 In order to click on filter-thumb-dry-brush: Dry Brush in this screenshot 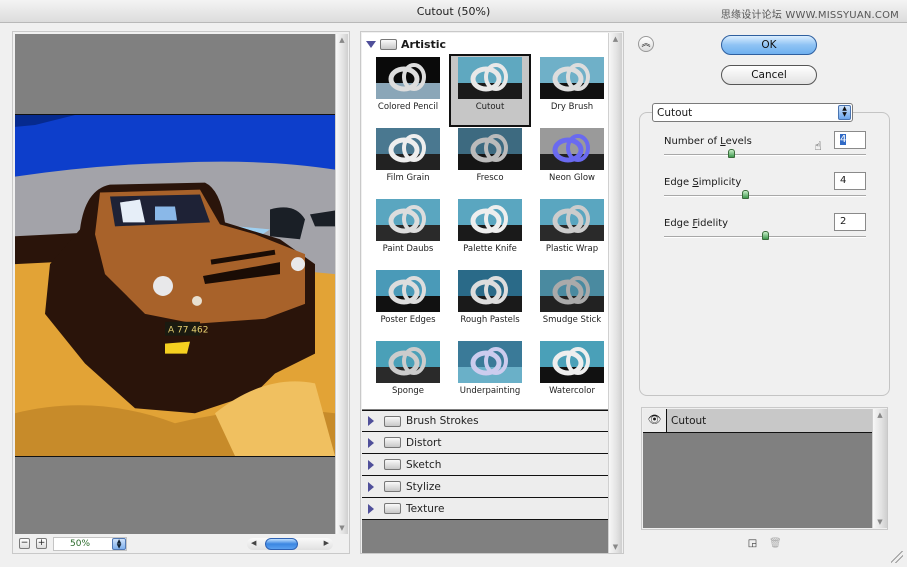, I will do `click(572, 90)`.